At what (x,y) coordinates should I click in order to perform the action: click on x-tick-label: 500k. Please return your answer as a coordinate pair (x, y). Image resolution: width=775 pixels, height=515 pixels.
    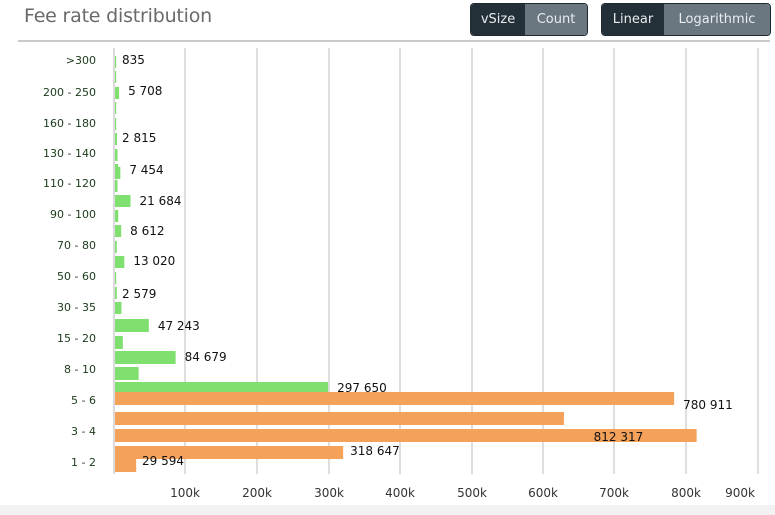
    Looking at the image, I should click on (472, 493).